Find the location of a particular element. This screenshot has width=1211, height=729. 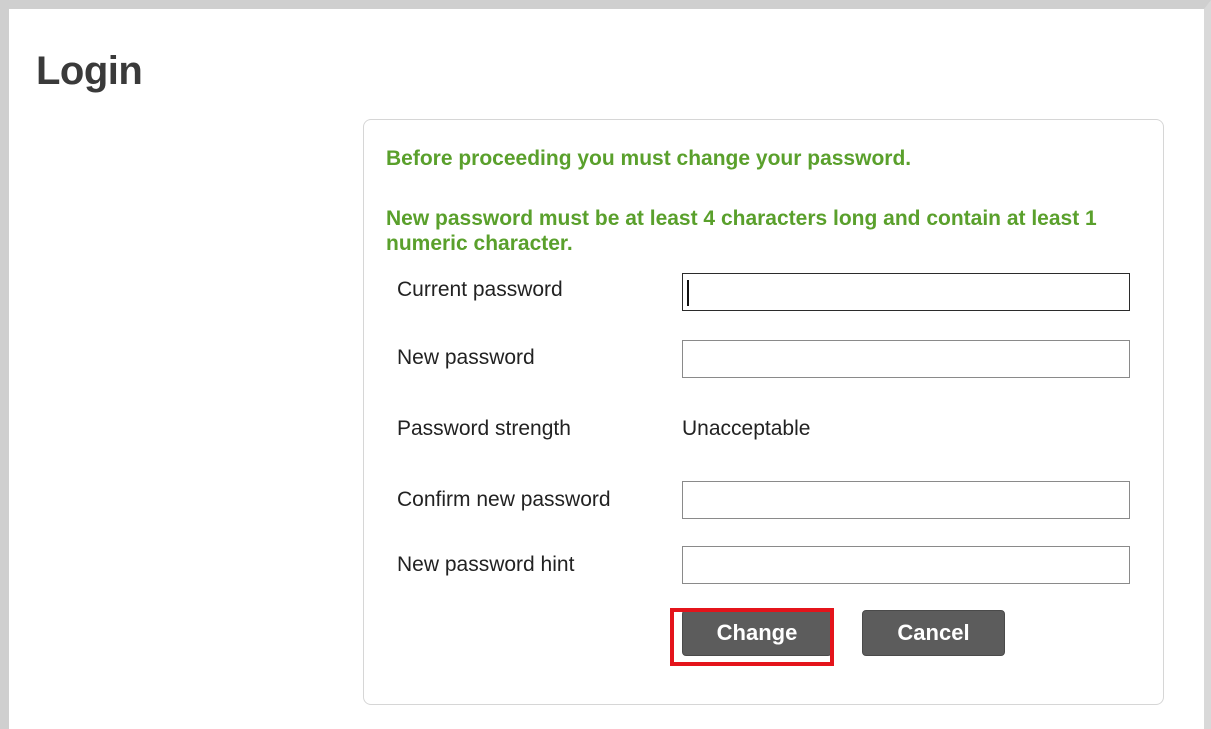

password-strength-label: Password strength is located at coordinates (484, 428).